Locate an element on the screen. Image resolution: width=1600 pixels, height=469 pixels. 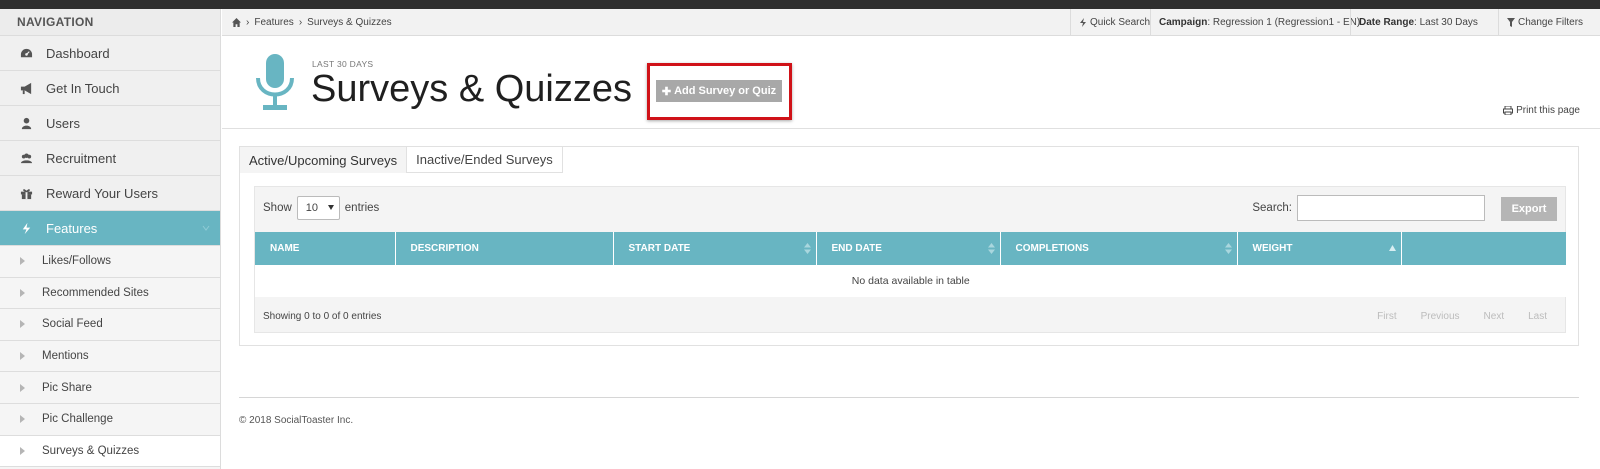
nav-item-label: Features is located at coordinates (72, 228).